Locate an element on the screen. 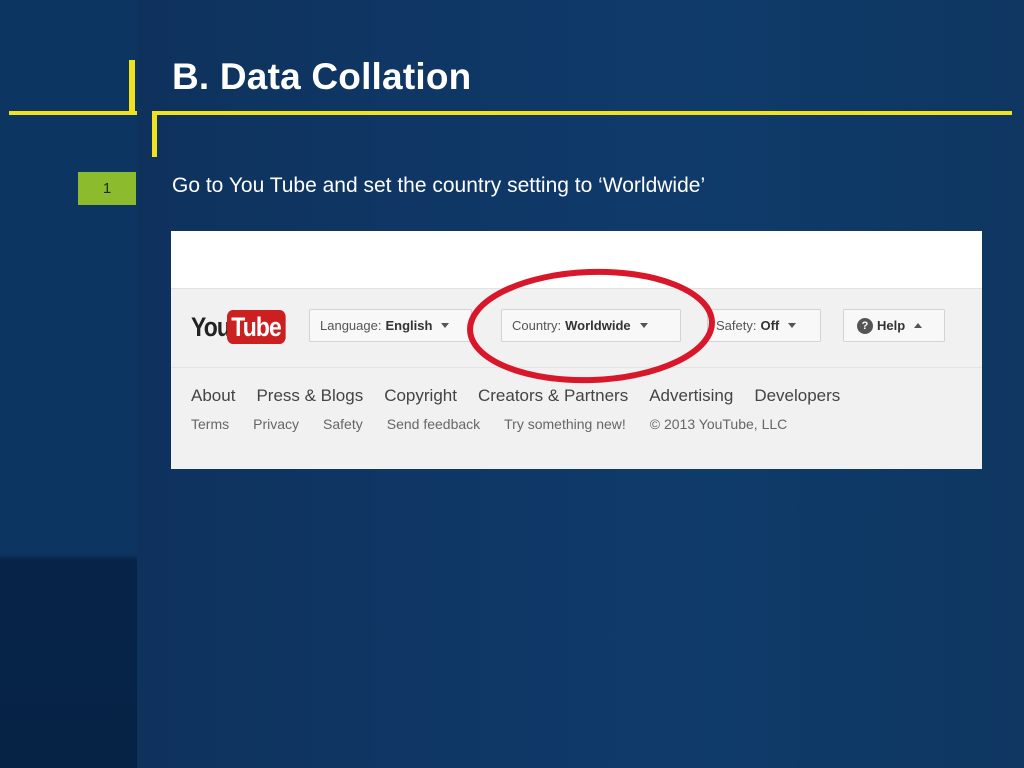 This screenshot has height=768, width=1024. country-dropdown-label: Country: is located at coordinates (537, 325).